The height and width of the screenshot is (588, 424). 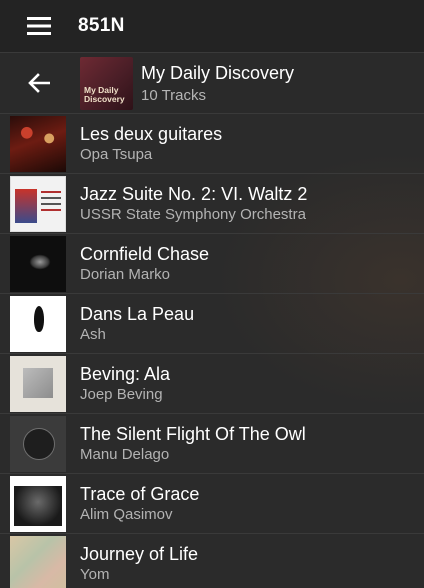 I want to click on track-artist: Manu Delago, so click(x=125, y=454).